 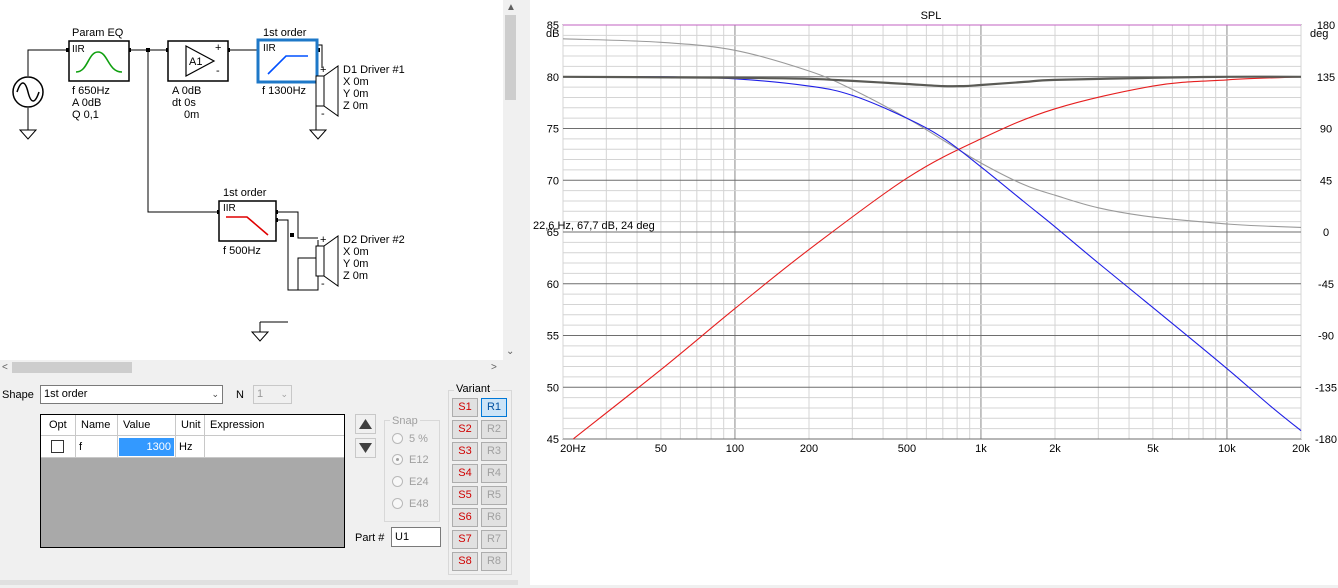 I want to click on snap-option-e48: E48, so click(x=414, y=504).